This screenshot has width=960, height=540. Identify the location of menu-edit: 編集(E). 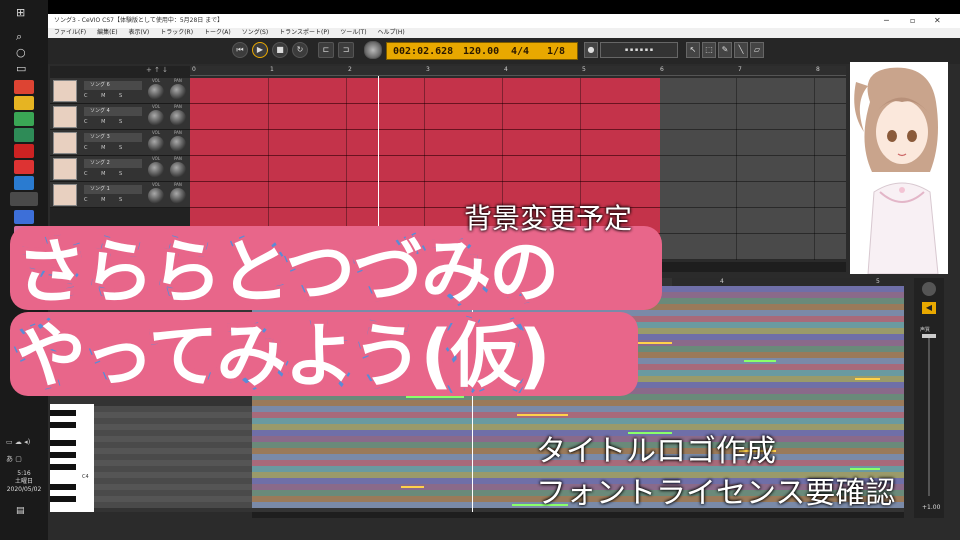
(107, 32).